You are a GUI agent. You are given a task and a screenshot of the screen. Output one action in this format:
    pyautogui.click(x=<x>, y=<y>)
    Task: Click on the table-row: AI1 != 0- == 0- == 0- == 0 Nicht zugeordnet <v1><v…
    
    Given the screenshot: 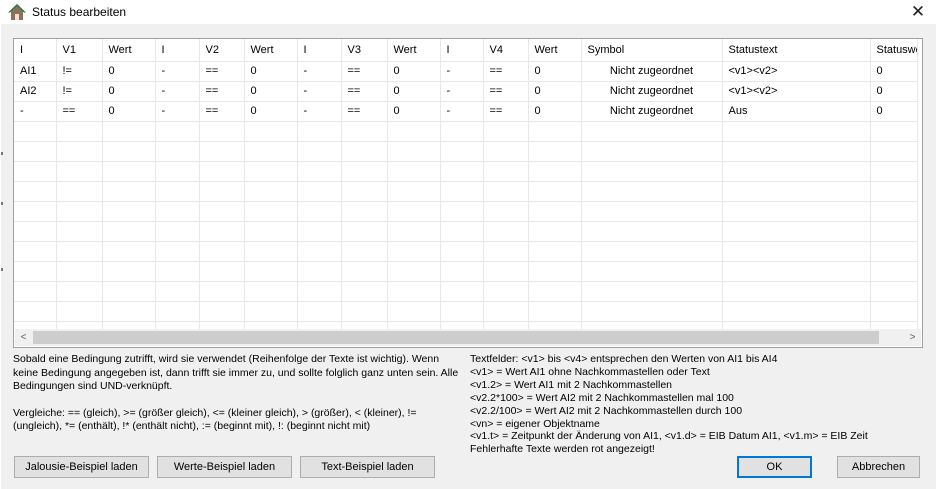 What is the action you would take?
    pyautogui.click(x=466, y=71)
    